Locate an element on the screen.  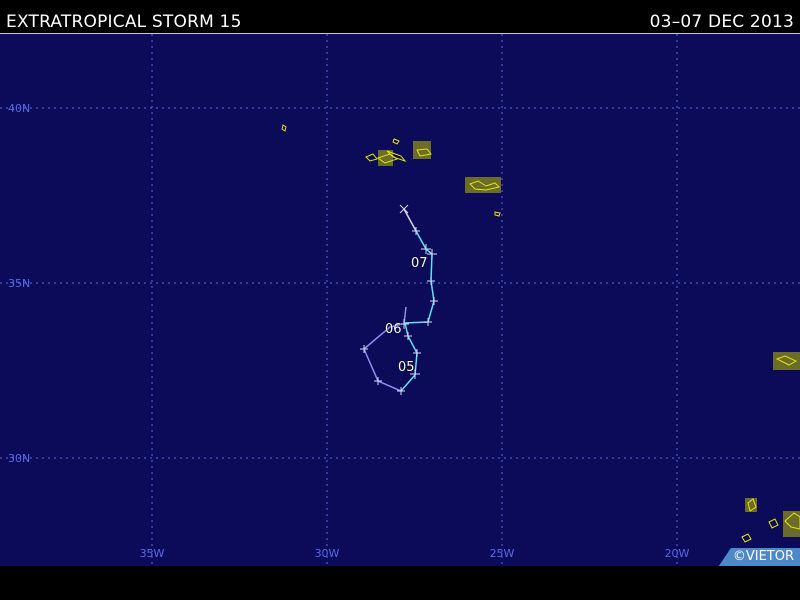
track-label-05: 05 is located at coordinates (406, 367).